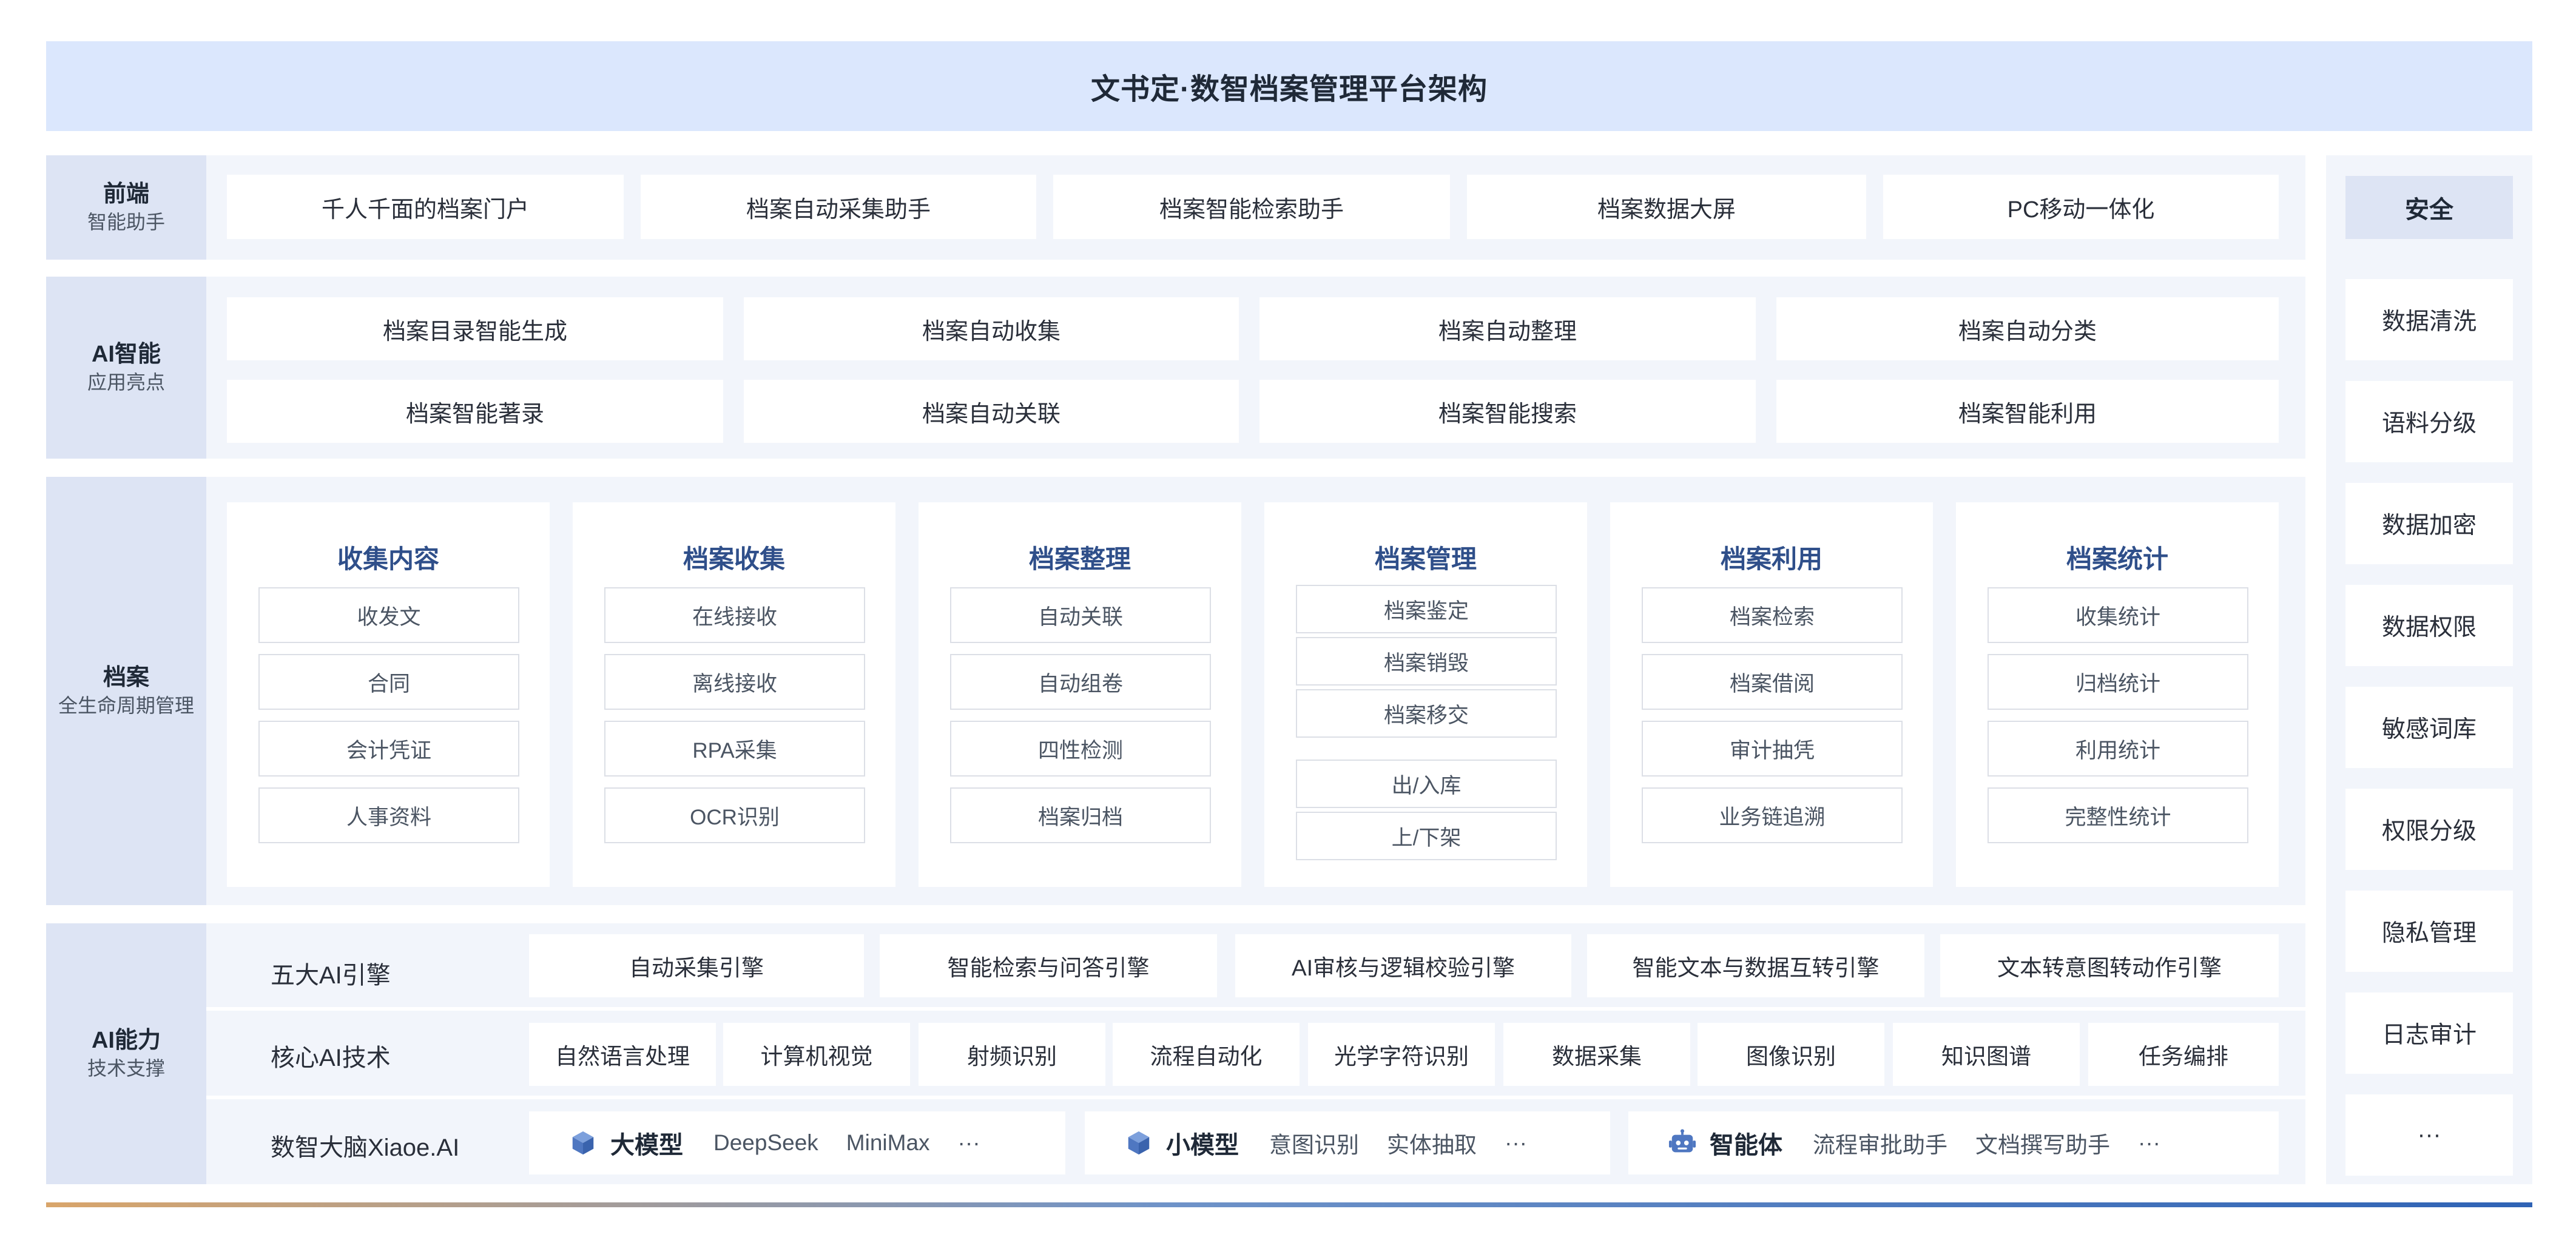  I want to click on security-item: 敏感词库, so click(2429, 727).